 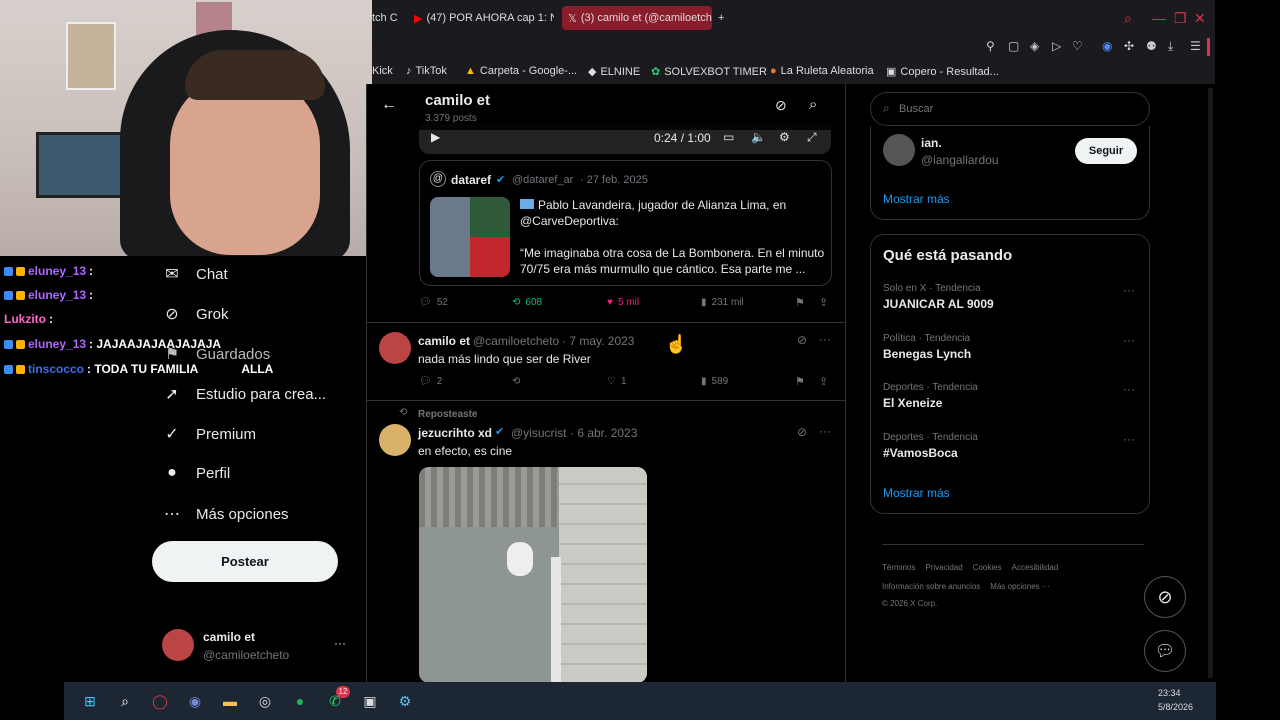 I want to click on minimize-icon: —, so click(x=1159, y=18).